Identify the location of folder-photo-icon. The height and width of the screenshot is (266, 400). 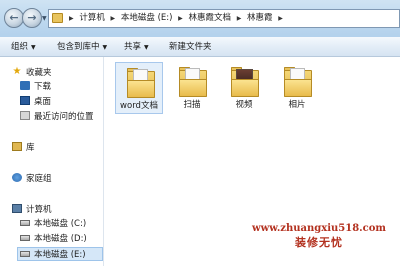
(298, 82).